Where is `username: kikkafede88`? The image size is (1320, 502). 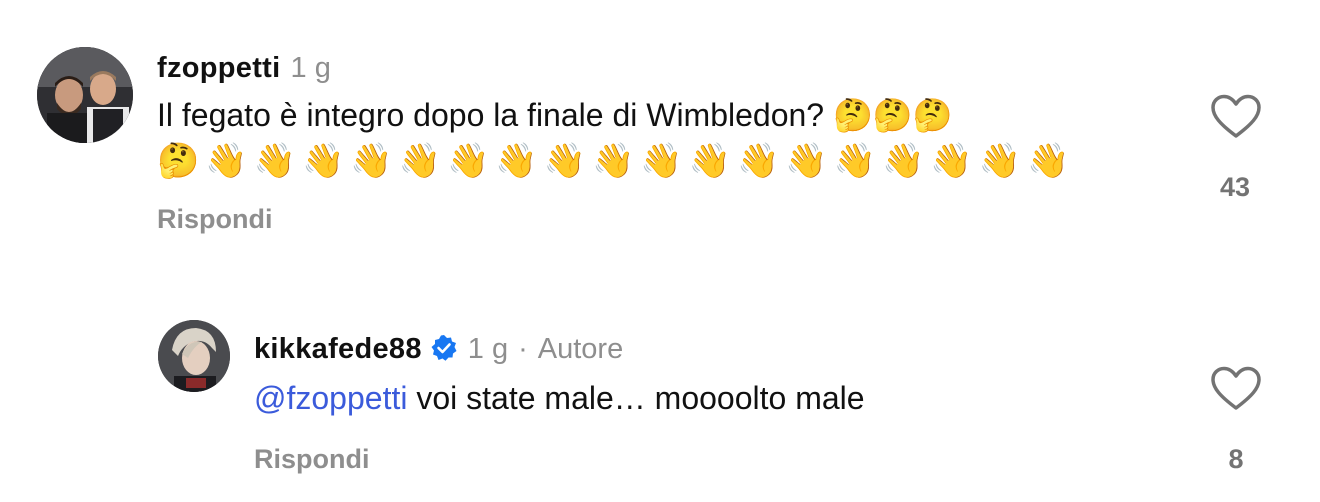
username: kikkafede88 is located at coordinates (338, 349).